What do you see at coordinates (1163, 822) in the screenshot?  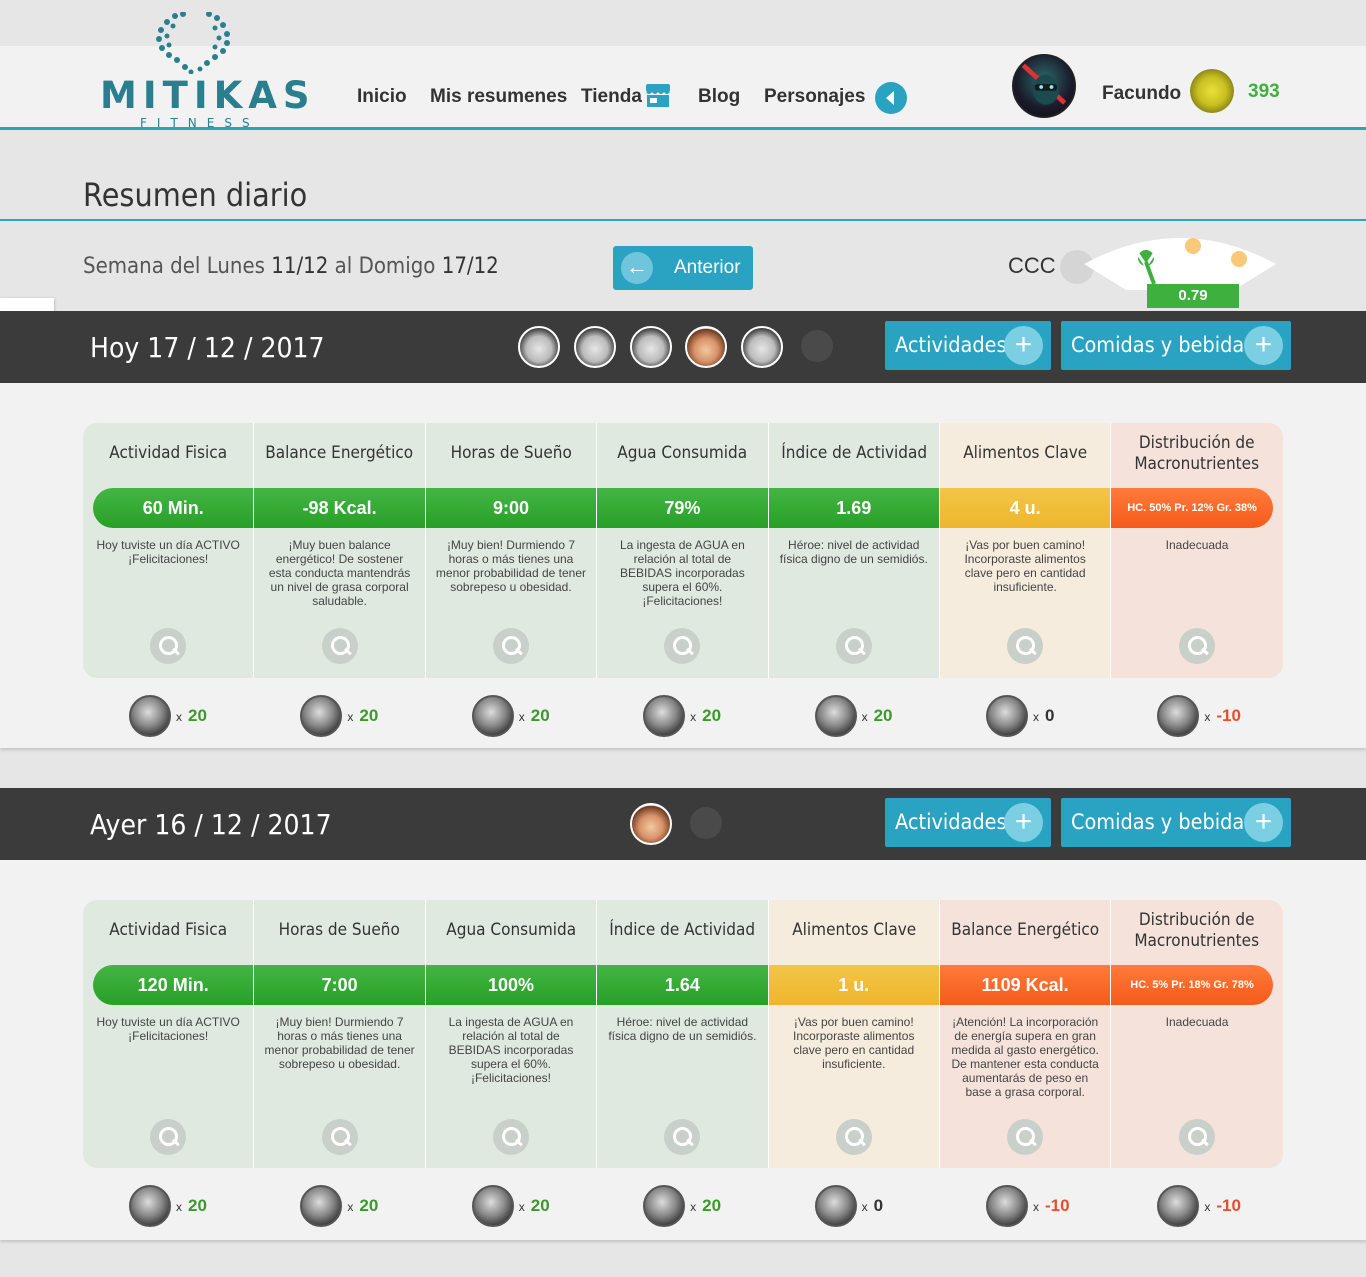 I see `add-food-label: Comidas y bebidas` at bounding box center [1163, 822].